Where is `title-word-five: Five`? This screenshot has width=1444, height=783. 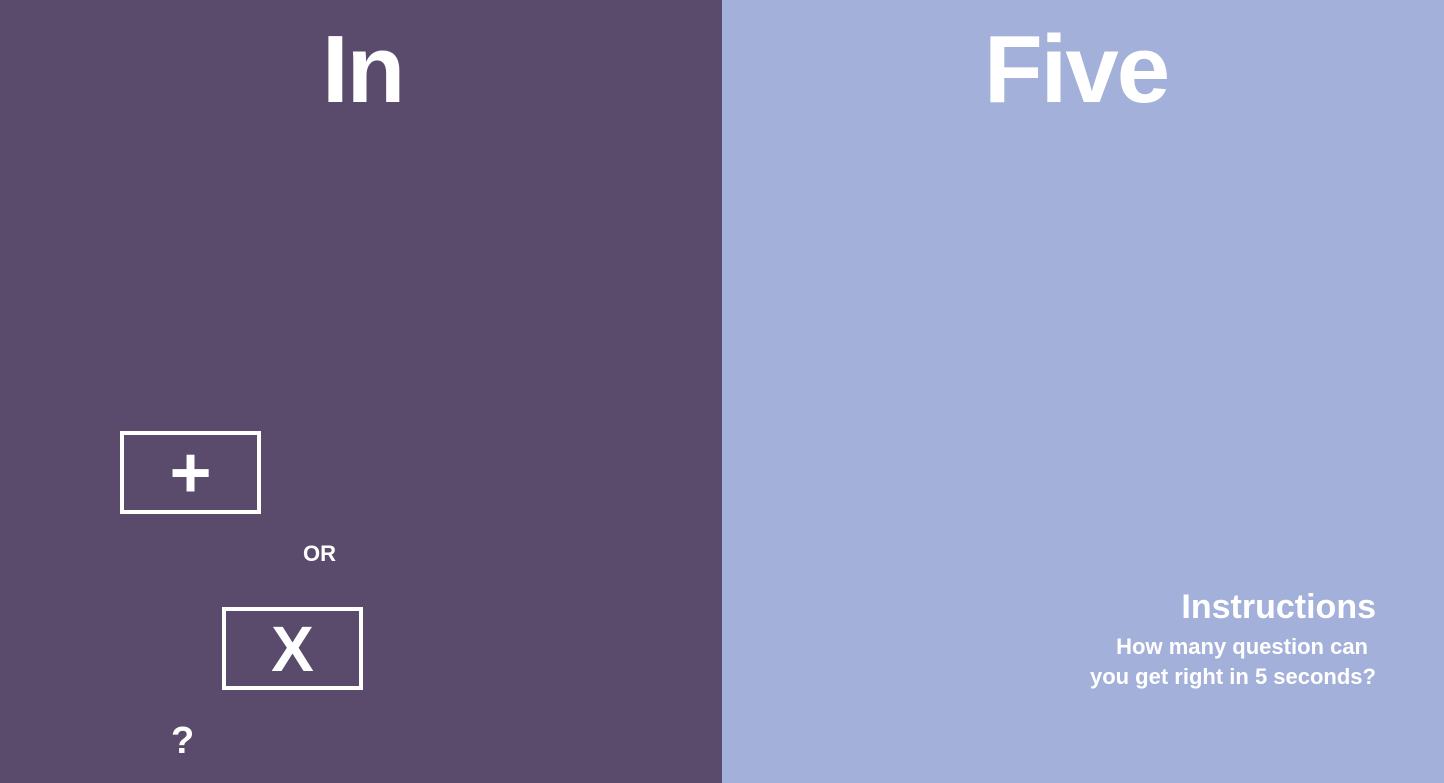 title-word-five: Five is located at coordinates (1077, 69).